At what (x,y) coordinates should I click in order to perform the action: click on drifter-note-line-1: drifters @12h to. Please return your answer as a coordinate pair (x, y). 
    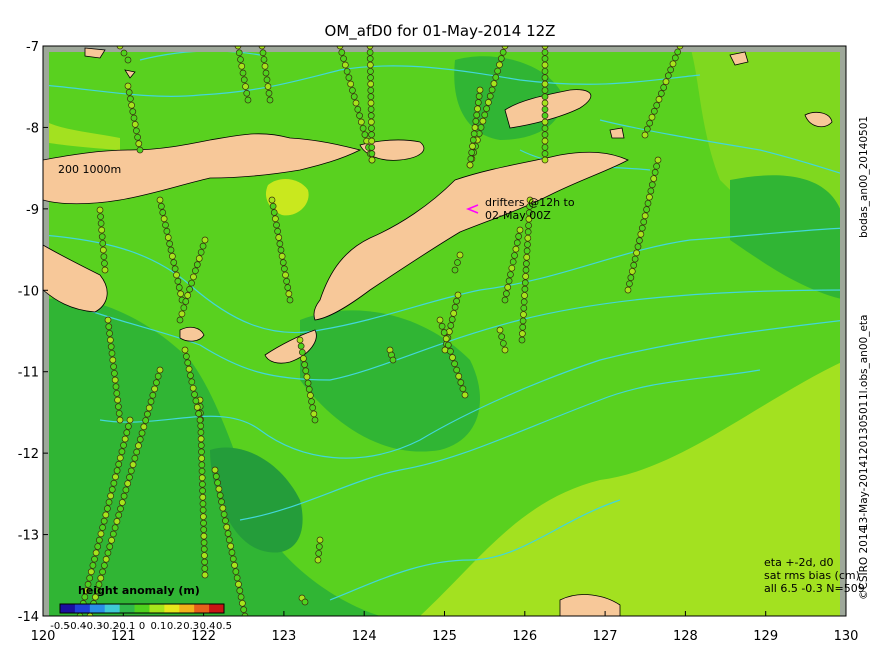
    Looking at the image, I should click on (530, 202).